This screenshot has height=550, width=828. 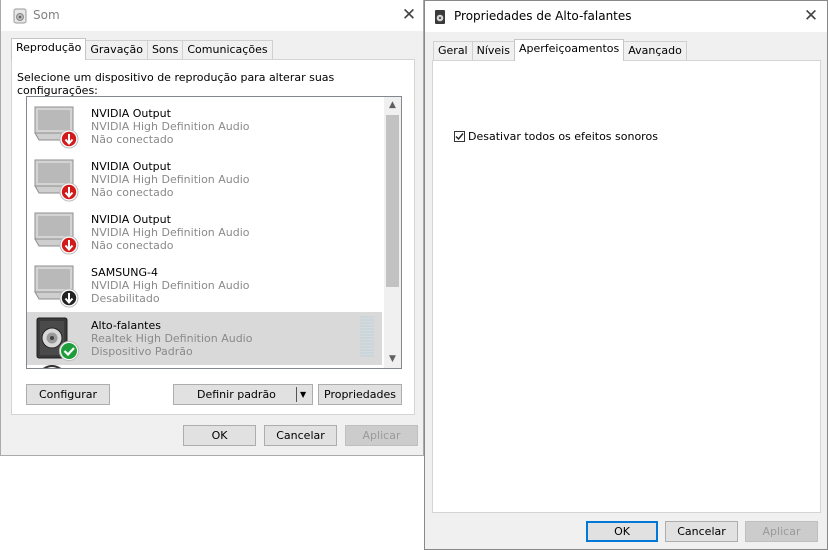 I want to click on tab-sons: Sons, so click(x=165, y=49).